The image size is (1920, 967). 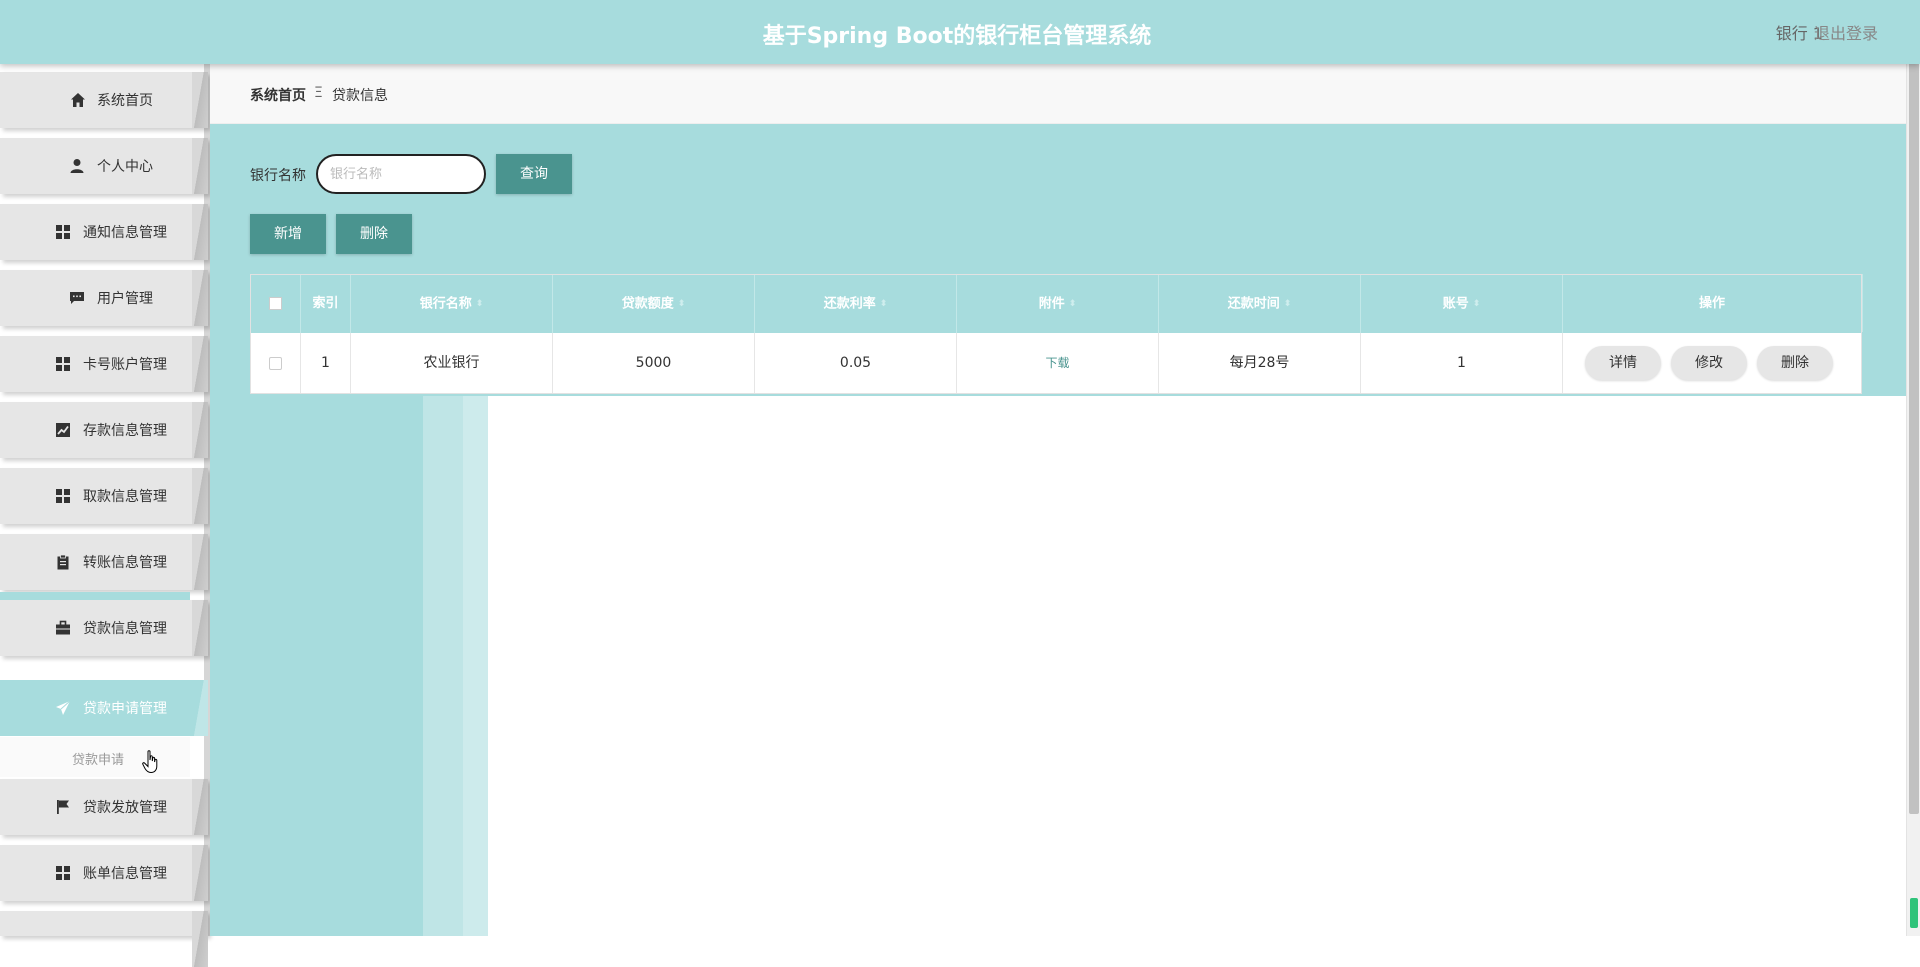 I want to click on column-header: 附件 ⬍, so click(x=1058, y=304).